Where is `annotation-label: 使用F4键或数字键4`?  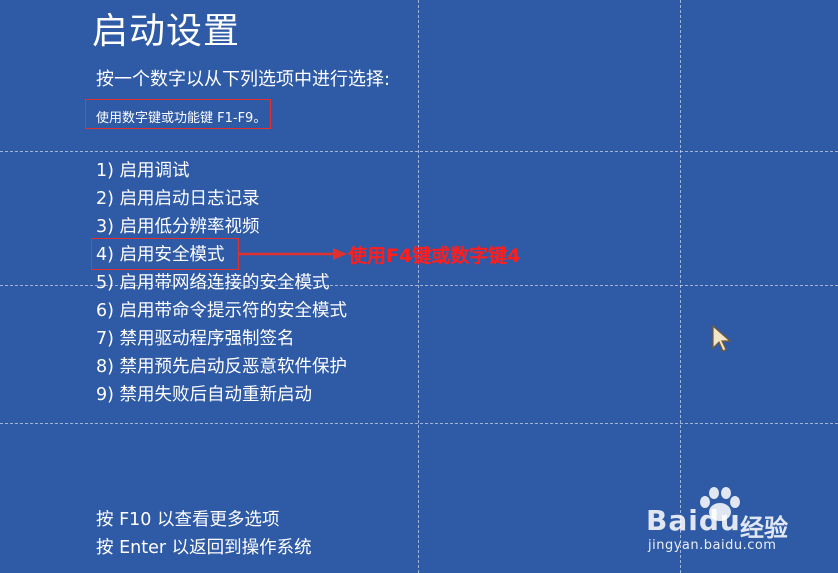
annotation-label: 使用F4键或数字键4 is located at coordinates (434, 256).